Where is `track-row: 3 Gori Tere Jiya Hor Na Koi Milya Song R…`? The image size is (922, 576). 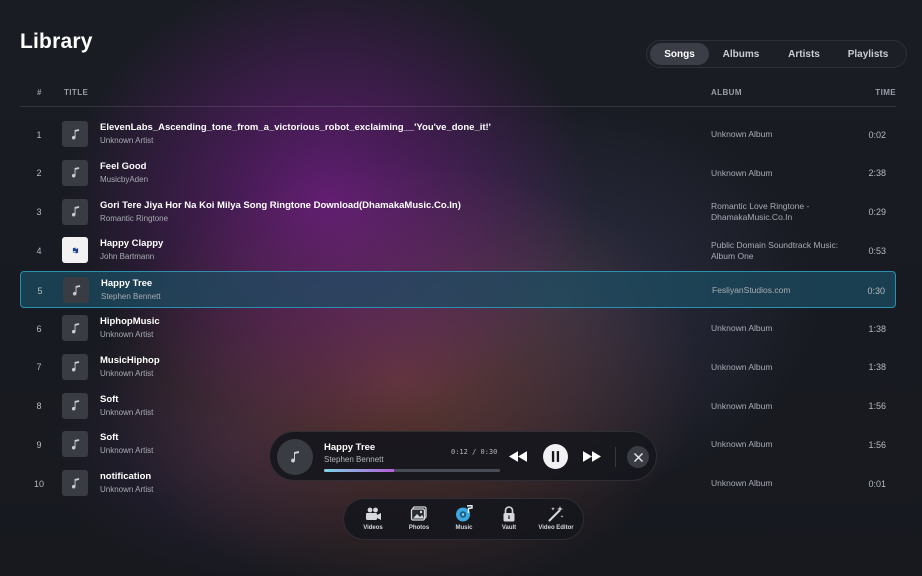
track-row: 3 Gori Tere Jiya Hor Na Koi Milya Song R… is located at coordinates (458, 212).